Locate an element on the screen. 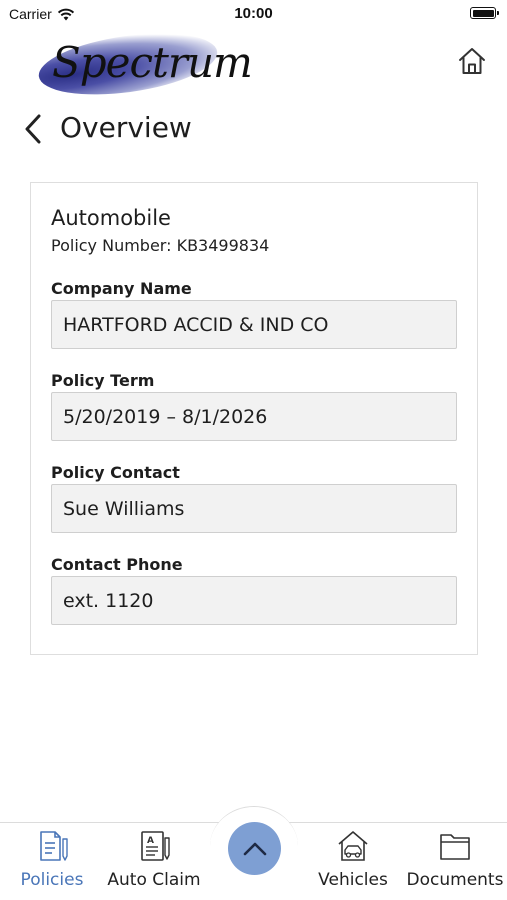 Image resolution: width=507 pixels, height=900 pixels. home-icon is located at coordinates (472, 61).